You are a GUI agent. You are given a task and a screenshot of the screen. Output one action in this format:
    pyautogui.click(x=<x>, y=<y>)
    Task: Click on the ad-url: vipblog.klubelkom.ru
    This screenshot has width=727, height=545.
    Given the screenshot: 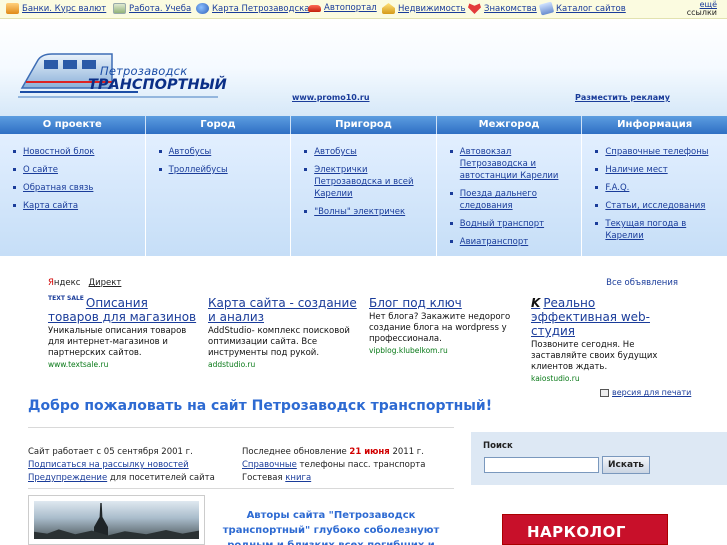 What is the action you would take?
    pyautogui.click(x=445, y=350)
    